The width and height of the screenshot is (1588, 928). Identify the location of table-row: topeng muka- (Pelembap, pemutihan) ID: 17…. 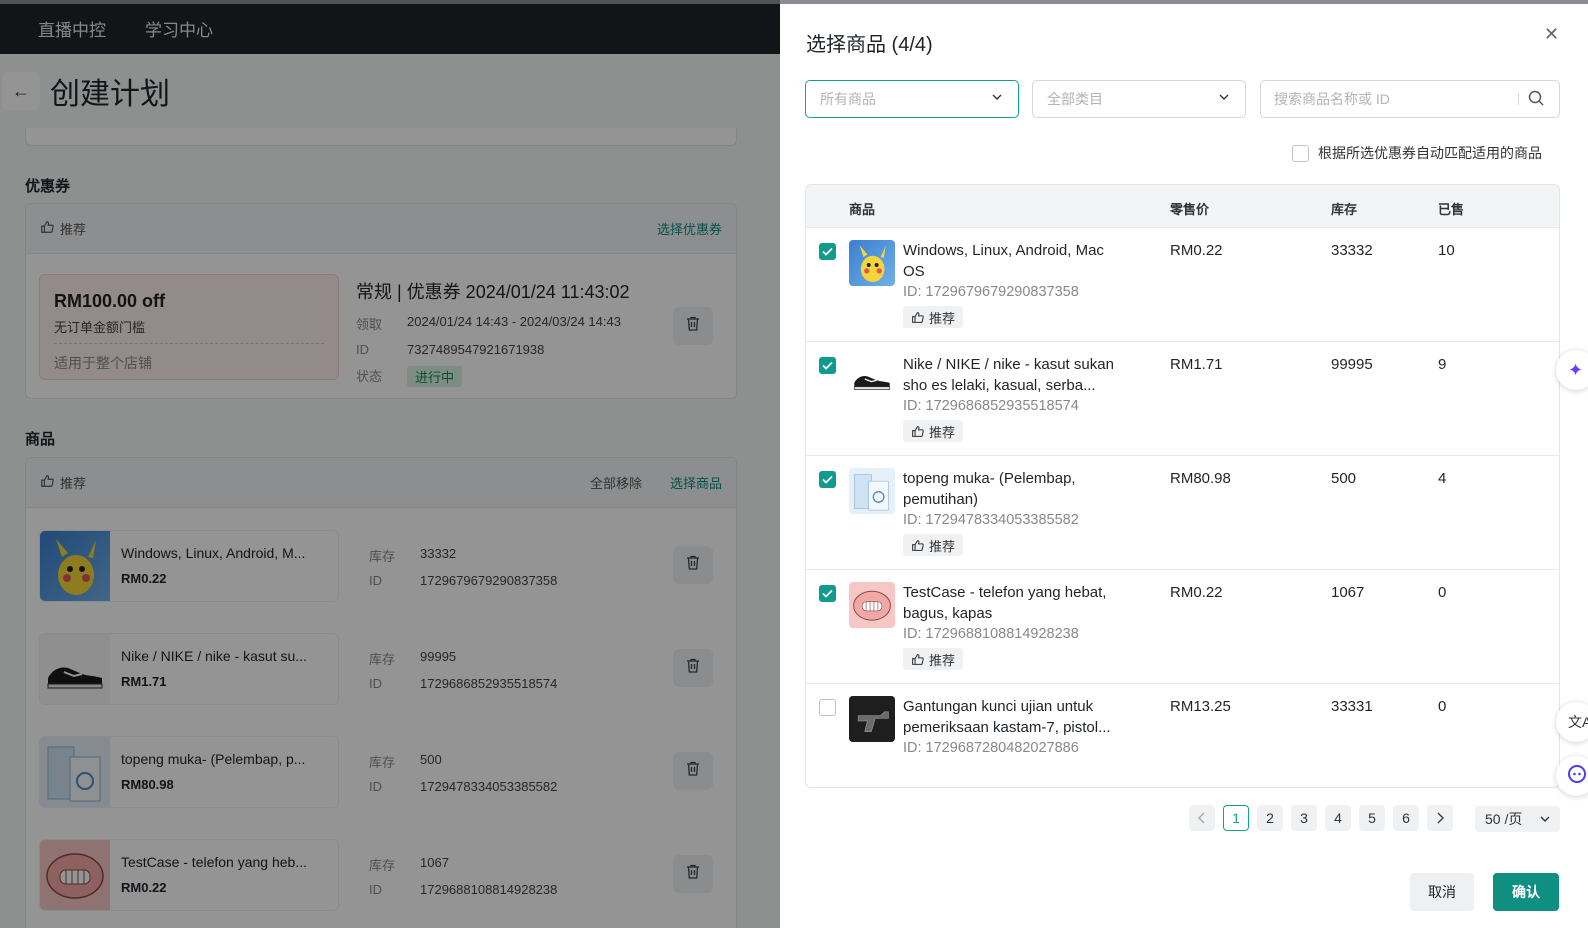
(1182, 512).